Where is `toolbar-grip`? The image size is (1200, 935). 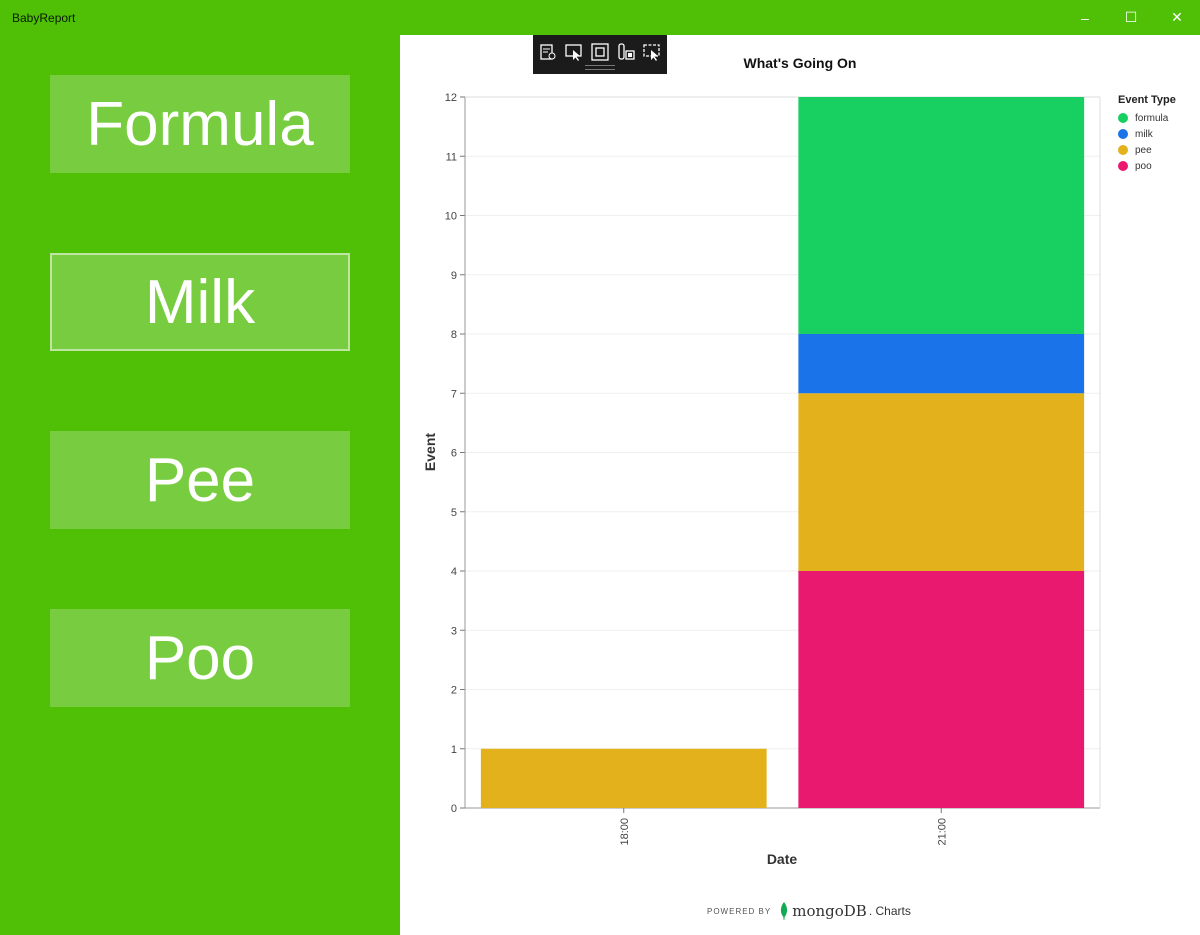 toolbar-grip is located at coordinates (600, 67).